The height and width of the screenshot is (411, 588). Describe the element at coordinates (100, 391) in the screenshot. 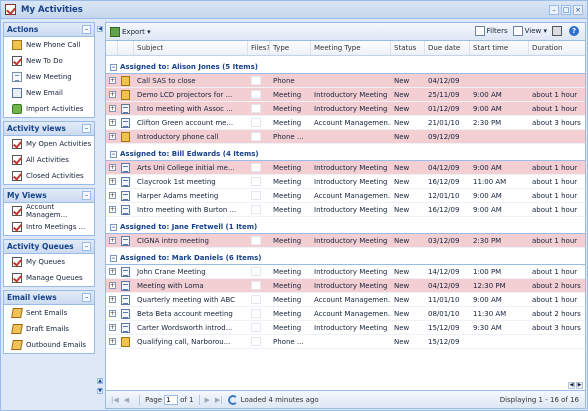

I see `scroll-down-icon: ▼` at that location.